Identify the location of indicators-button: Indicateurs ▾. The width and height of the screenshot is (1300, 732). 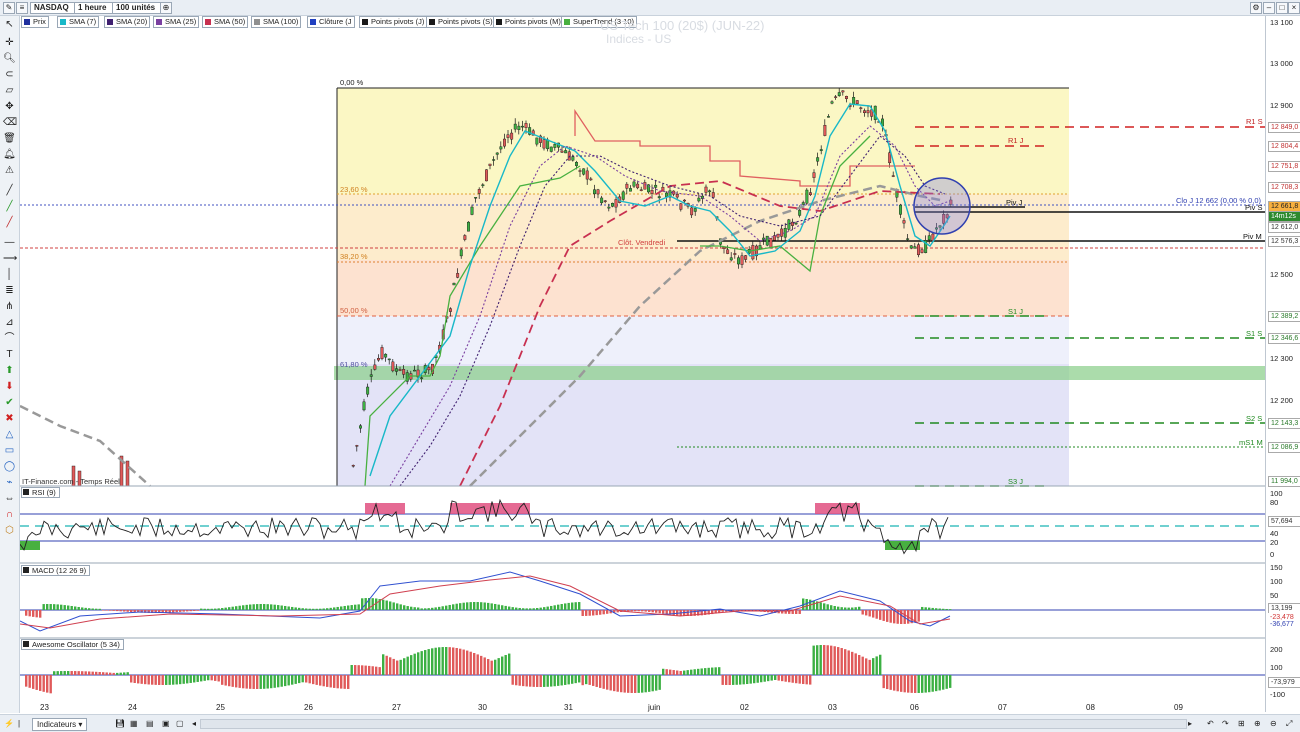
(60, 724).